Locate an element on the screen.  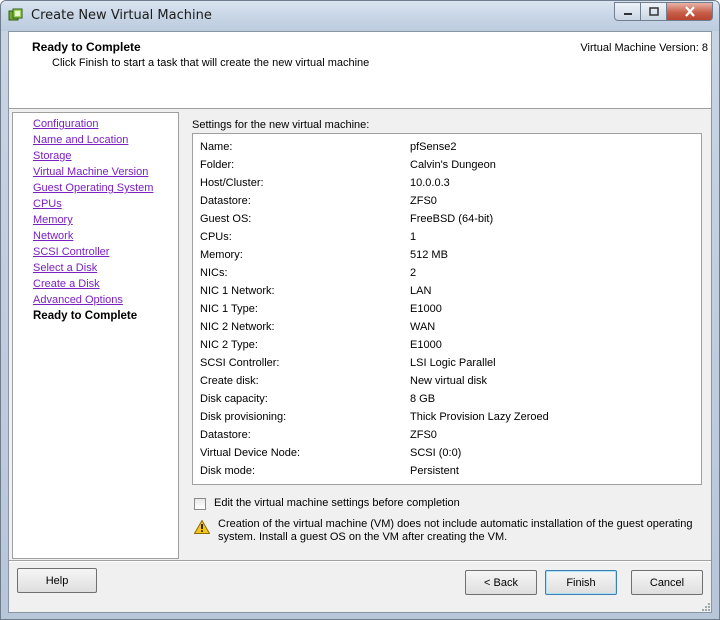
warning-icon is located at coordinates (202, 526).